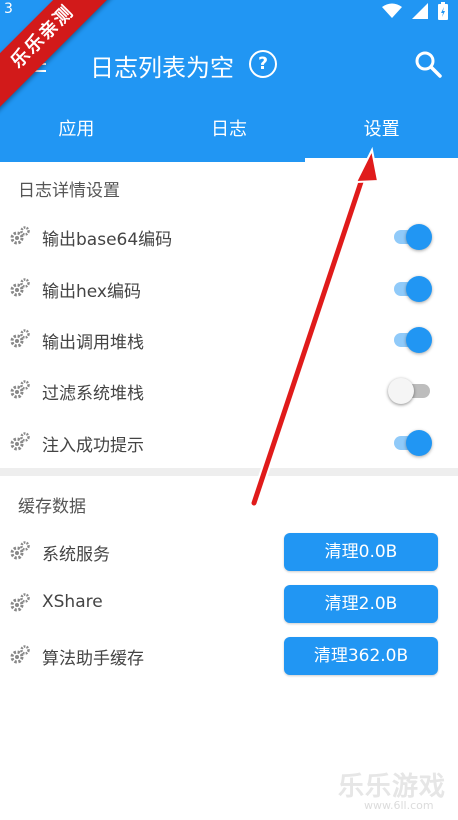 Image resolution: width=458 pixels, height=820 pixels. Describe the element at coordinates (361, 604) in the screenshot. I see `clear-cache-button: 清理2.0B` at that location.